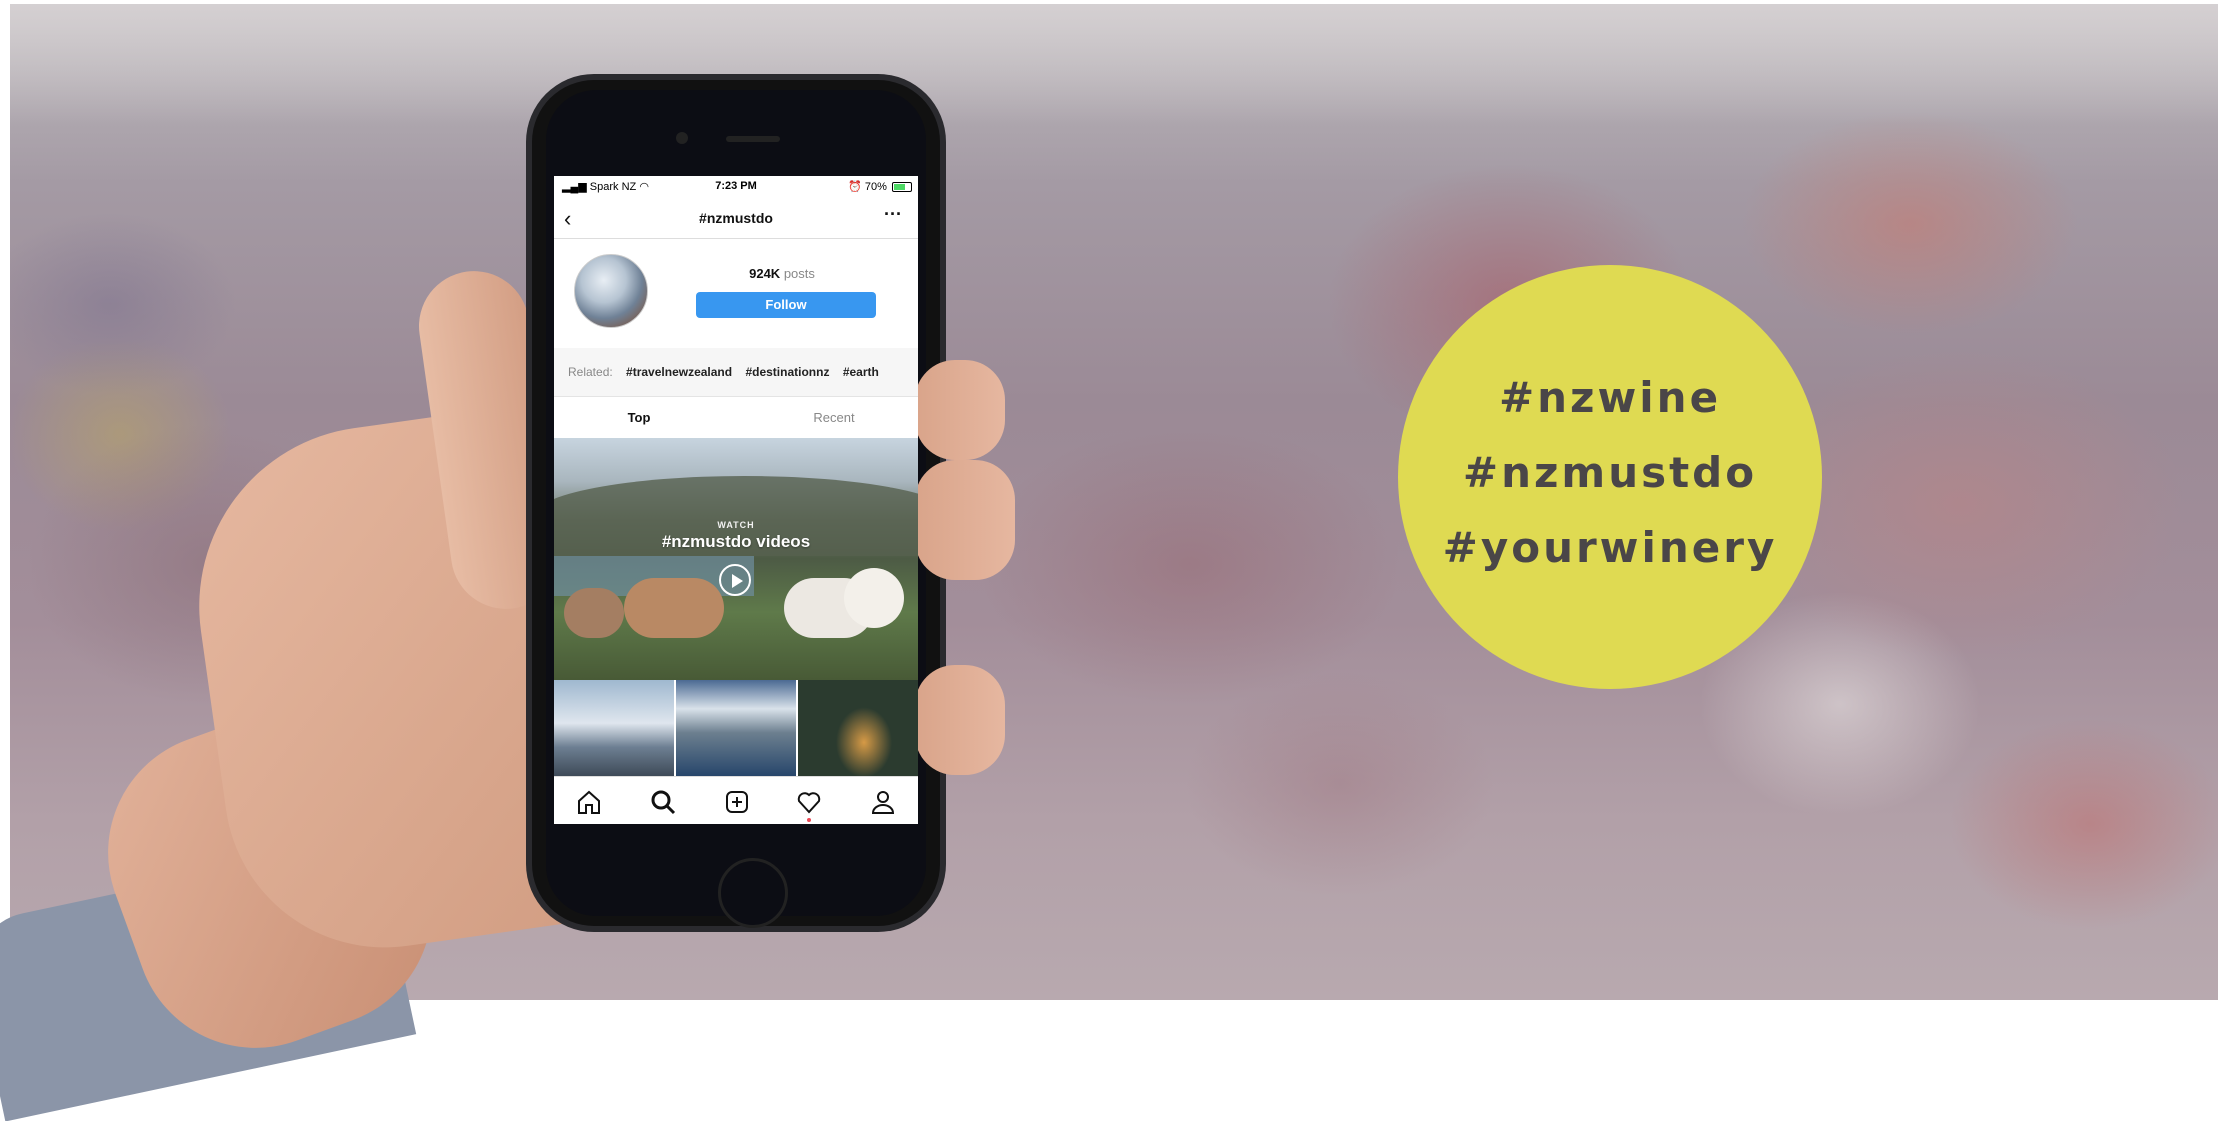  What do you see at coordinates (855, 187) in the screenshot?
I see `alarm-icon: ⏰` at bounding box center [855, 187].